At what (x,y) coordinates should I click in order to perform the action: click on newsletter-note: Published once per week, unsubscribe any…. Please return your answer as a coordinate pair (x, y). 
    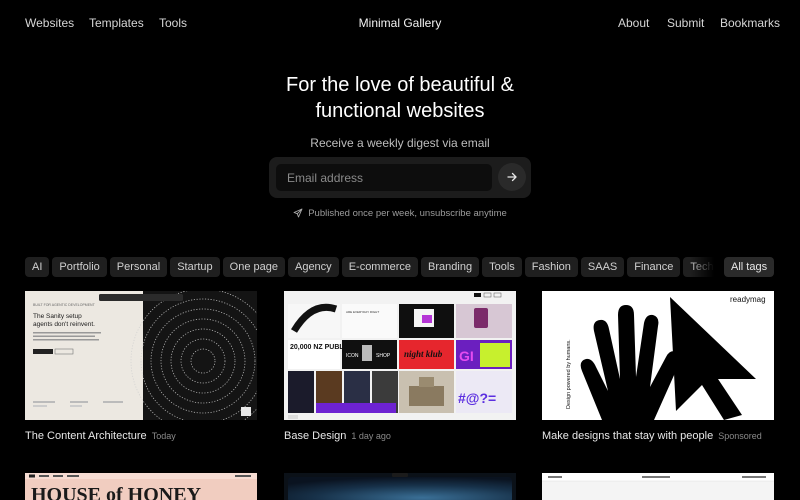
    Looking at the image, I should click on (400, 213).